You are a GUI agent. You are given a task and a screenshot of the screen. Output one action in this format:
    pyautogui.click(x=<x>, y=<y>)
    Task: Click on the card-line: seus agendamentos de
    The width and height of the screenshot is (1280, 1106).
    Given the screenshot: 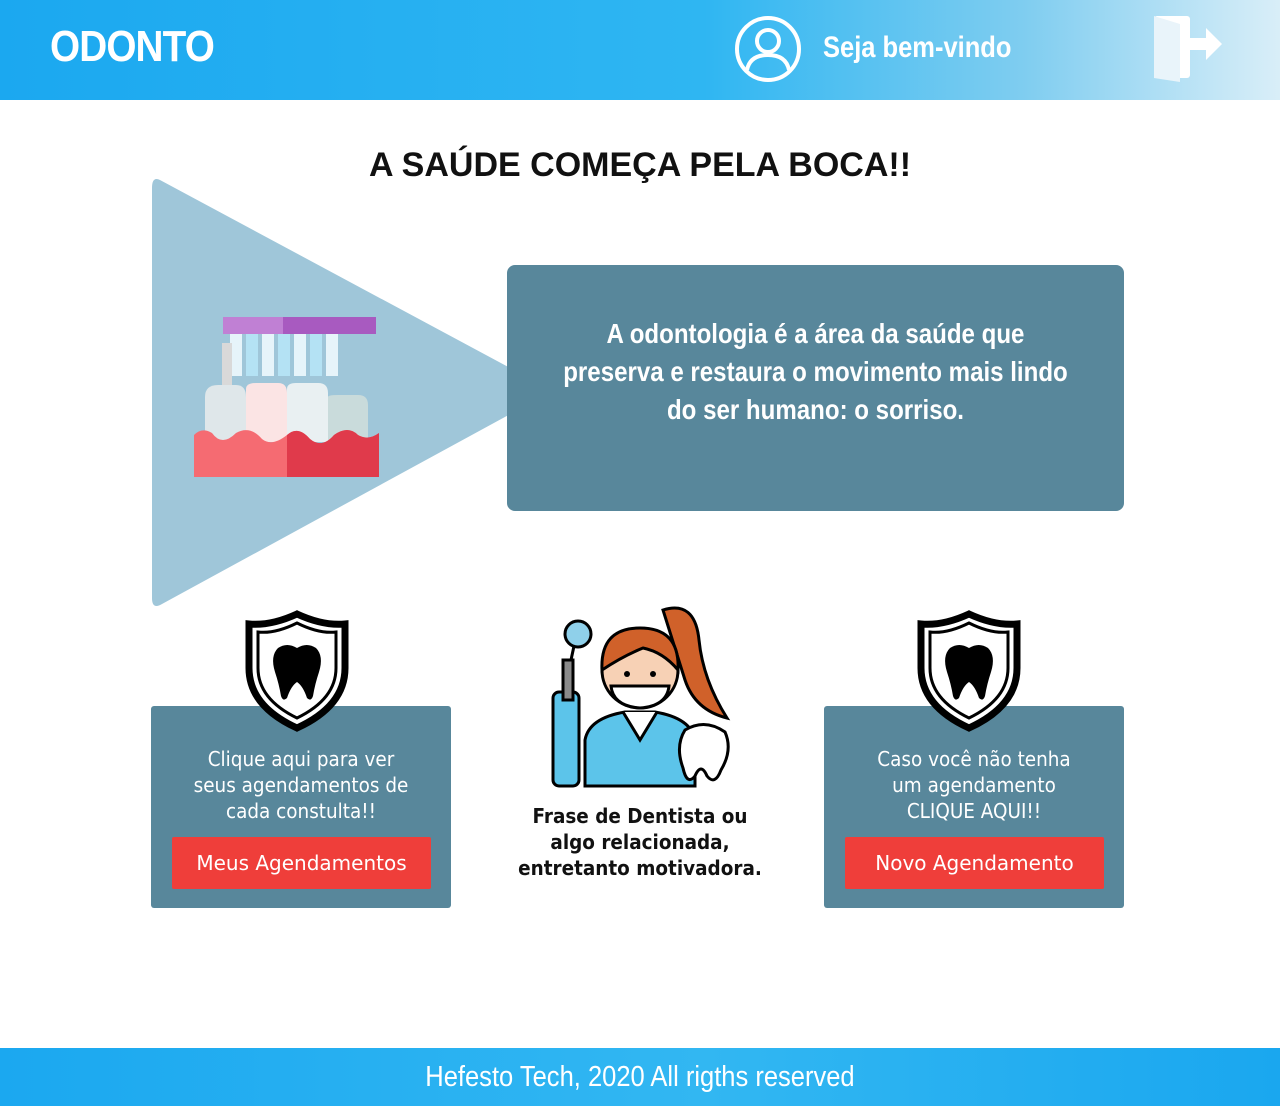 What is the action you would take?
    pyautogui.click(x=301, y=785)
    